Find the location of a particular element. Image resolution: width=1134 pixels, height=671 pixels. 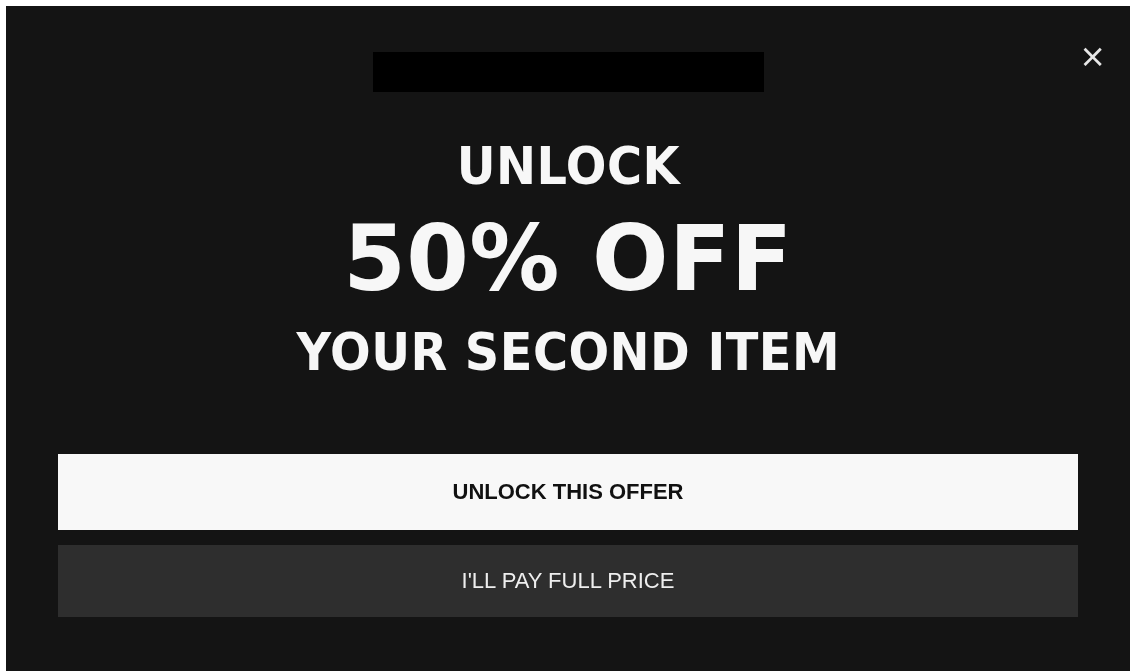

headline-text: YOUR SECOND ITEM is located at coordinates (568, 352).